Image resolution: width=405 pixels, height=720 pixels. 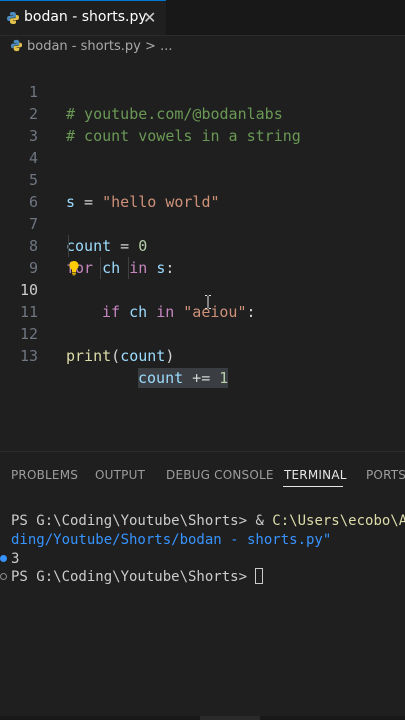 What do you see at coordinates (338, 521) in the screenshot?
I see `terminal-command: C:\Users\ecobo\Ap` at bounding box center [338, 521].